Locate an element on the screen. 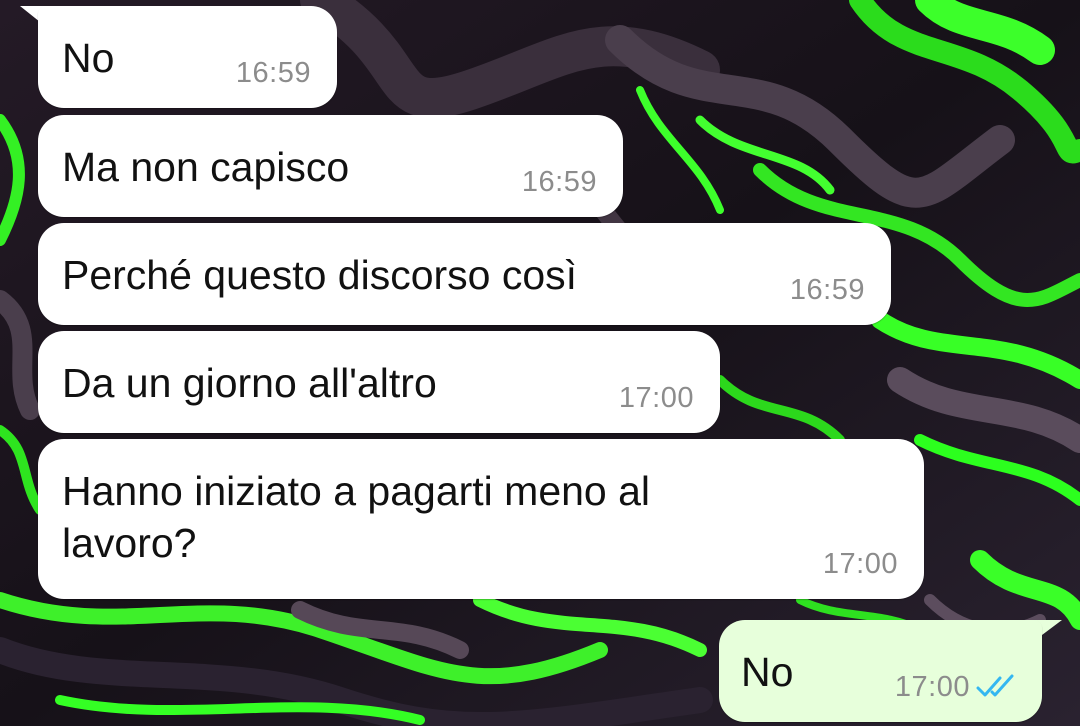 The height and width of the screenshot is (726, 1080). message-text: Ma non capisco is located at coordinates (206, 167).